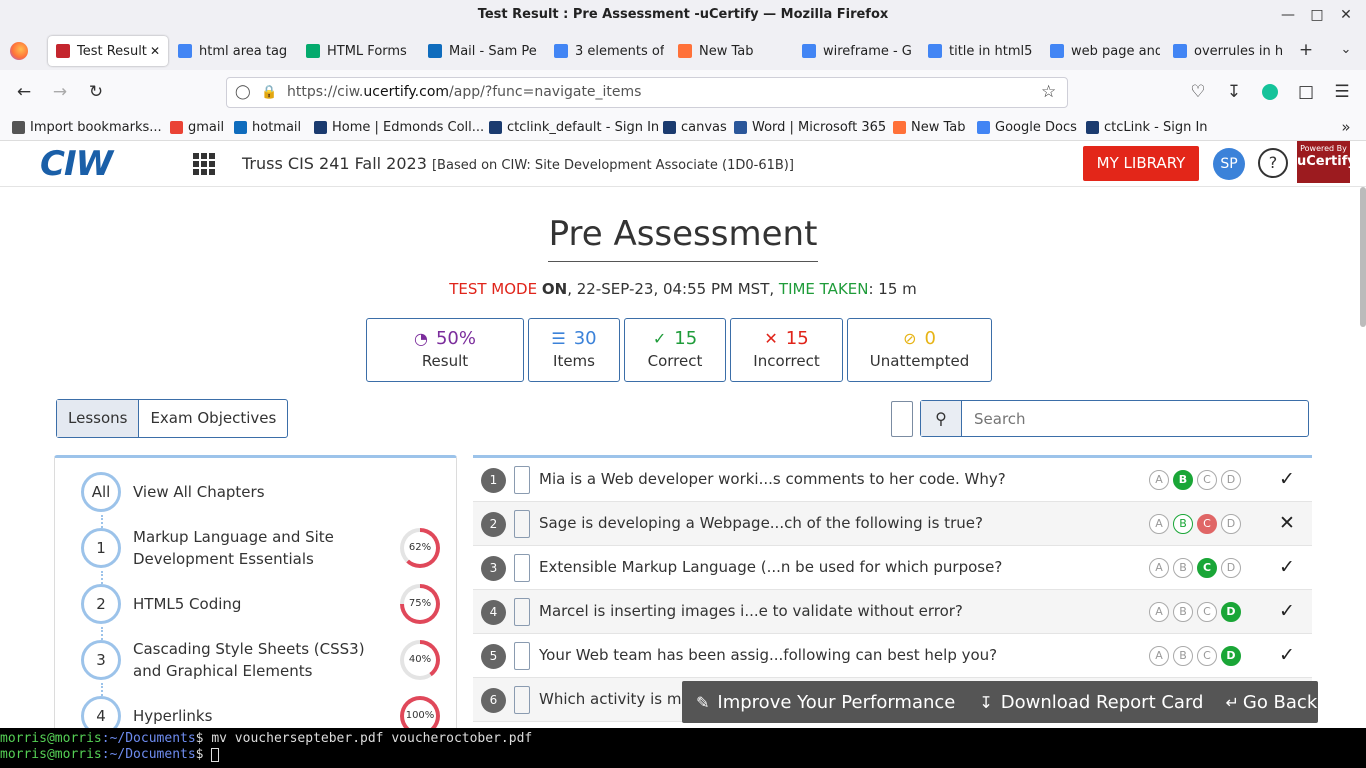 Image resolution: width=1366 pixels, height=768 pixels. Describe the element at coordinates (659, 338) in the screenshot. I see `check-icon: ✓` at that location.